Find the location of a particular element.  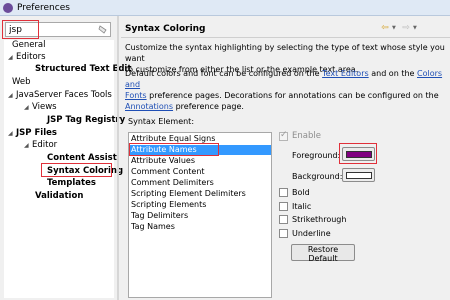

attribute-names-highlight-box is located at coordinates (174, 149).